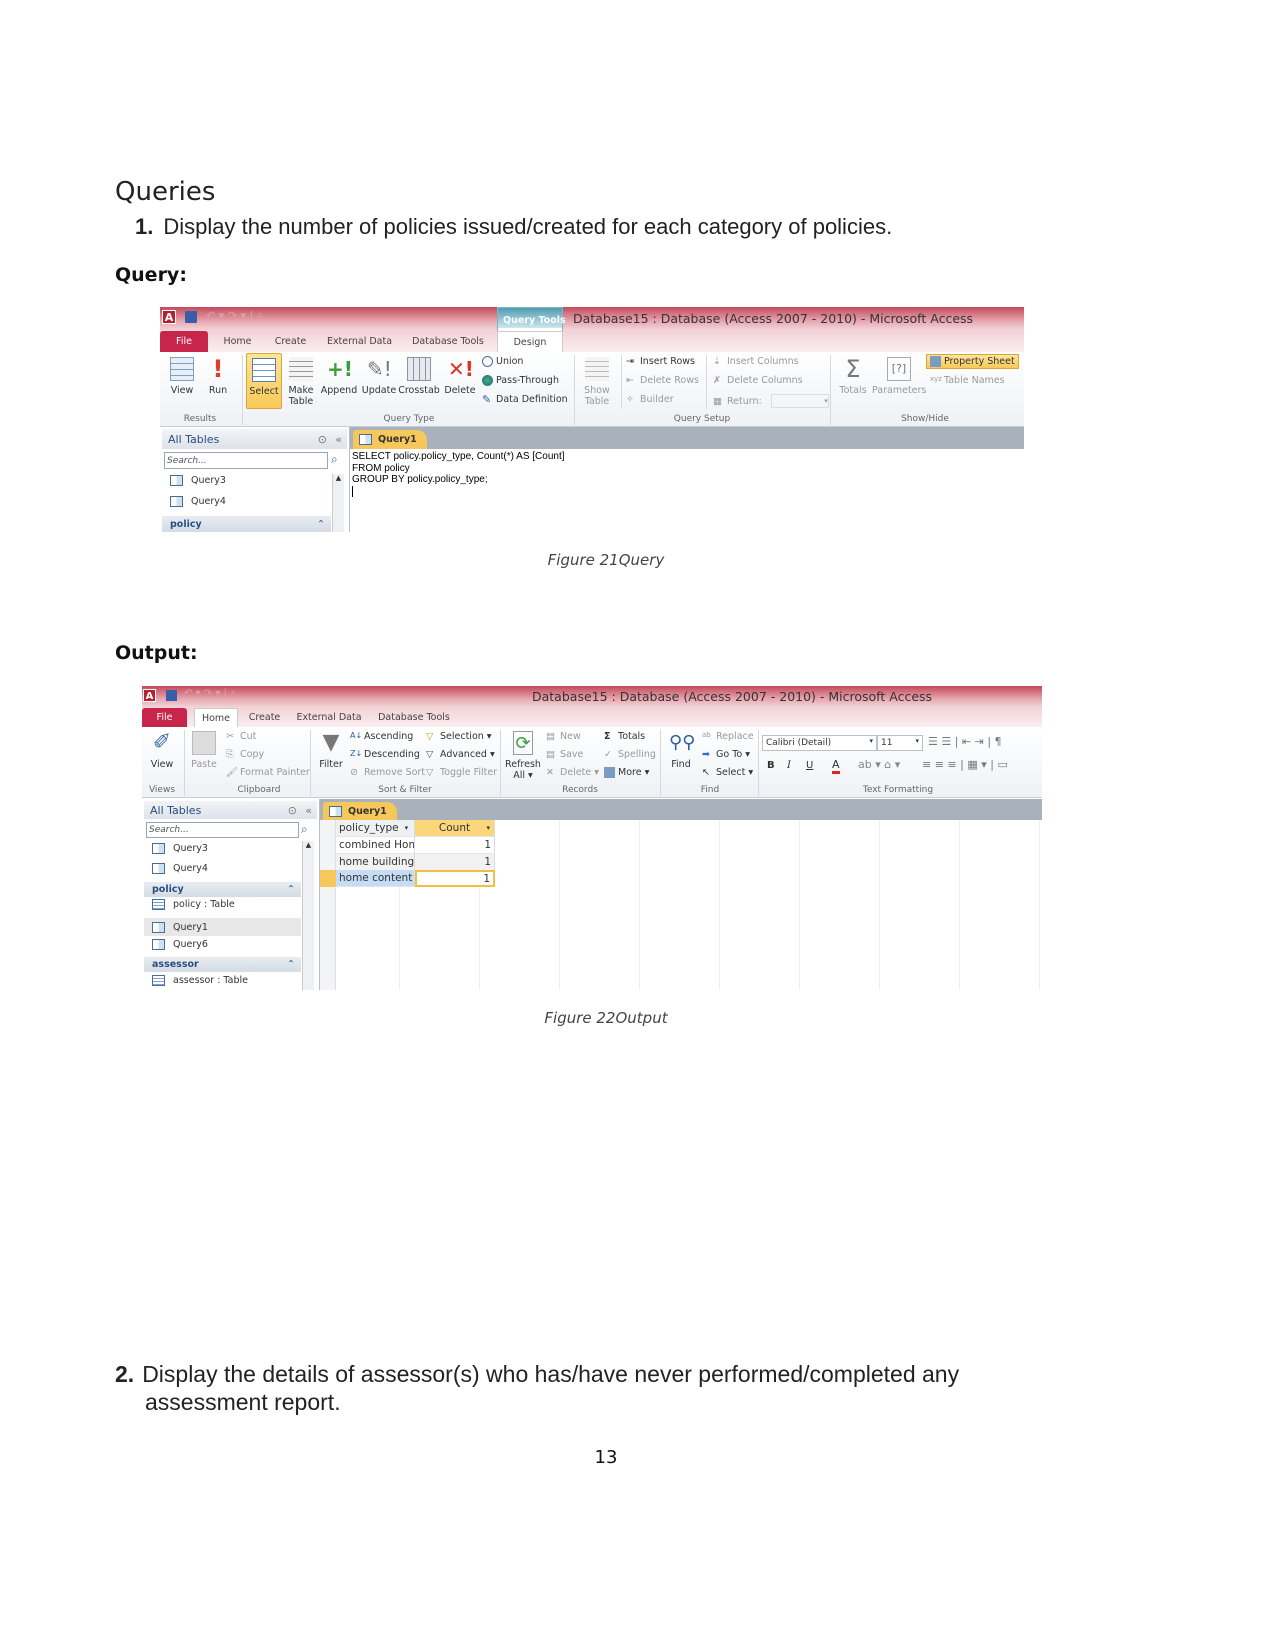  What do you see at coordinates (727, 772) in the screenshot?
I see `select-button: ↖ Select ▾` at bounding box center [727, 772].